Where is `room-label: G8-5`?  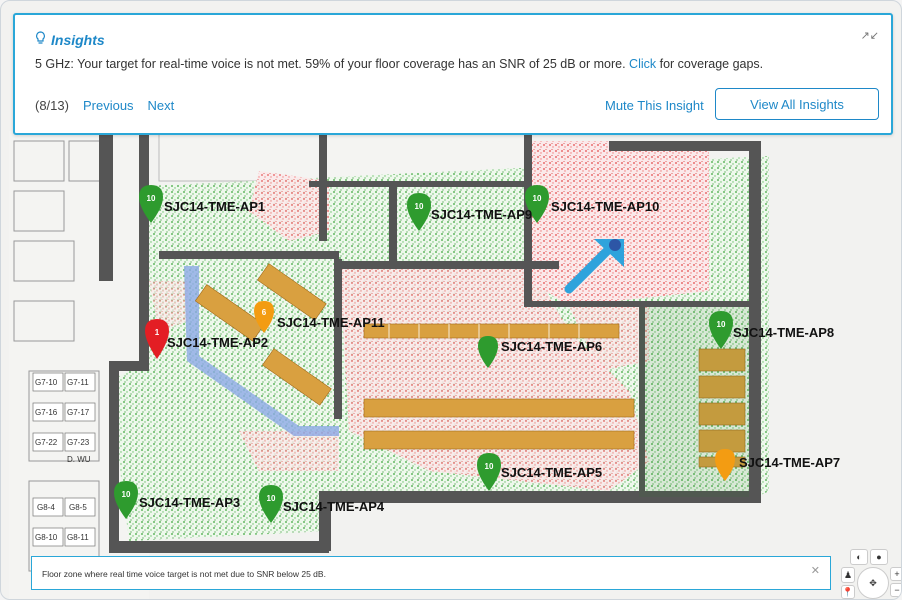
room-label: G8-5 is located at coordinates (78, 507).